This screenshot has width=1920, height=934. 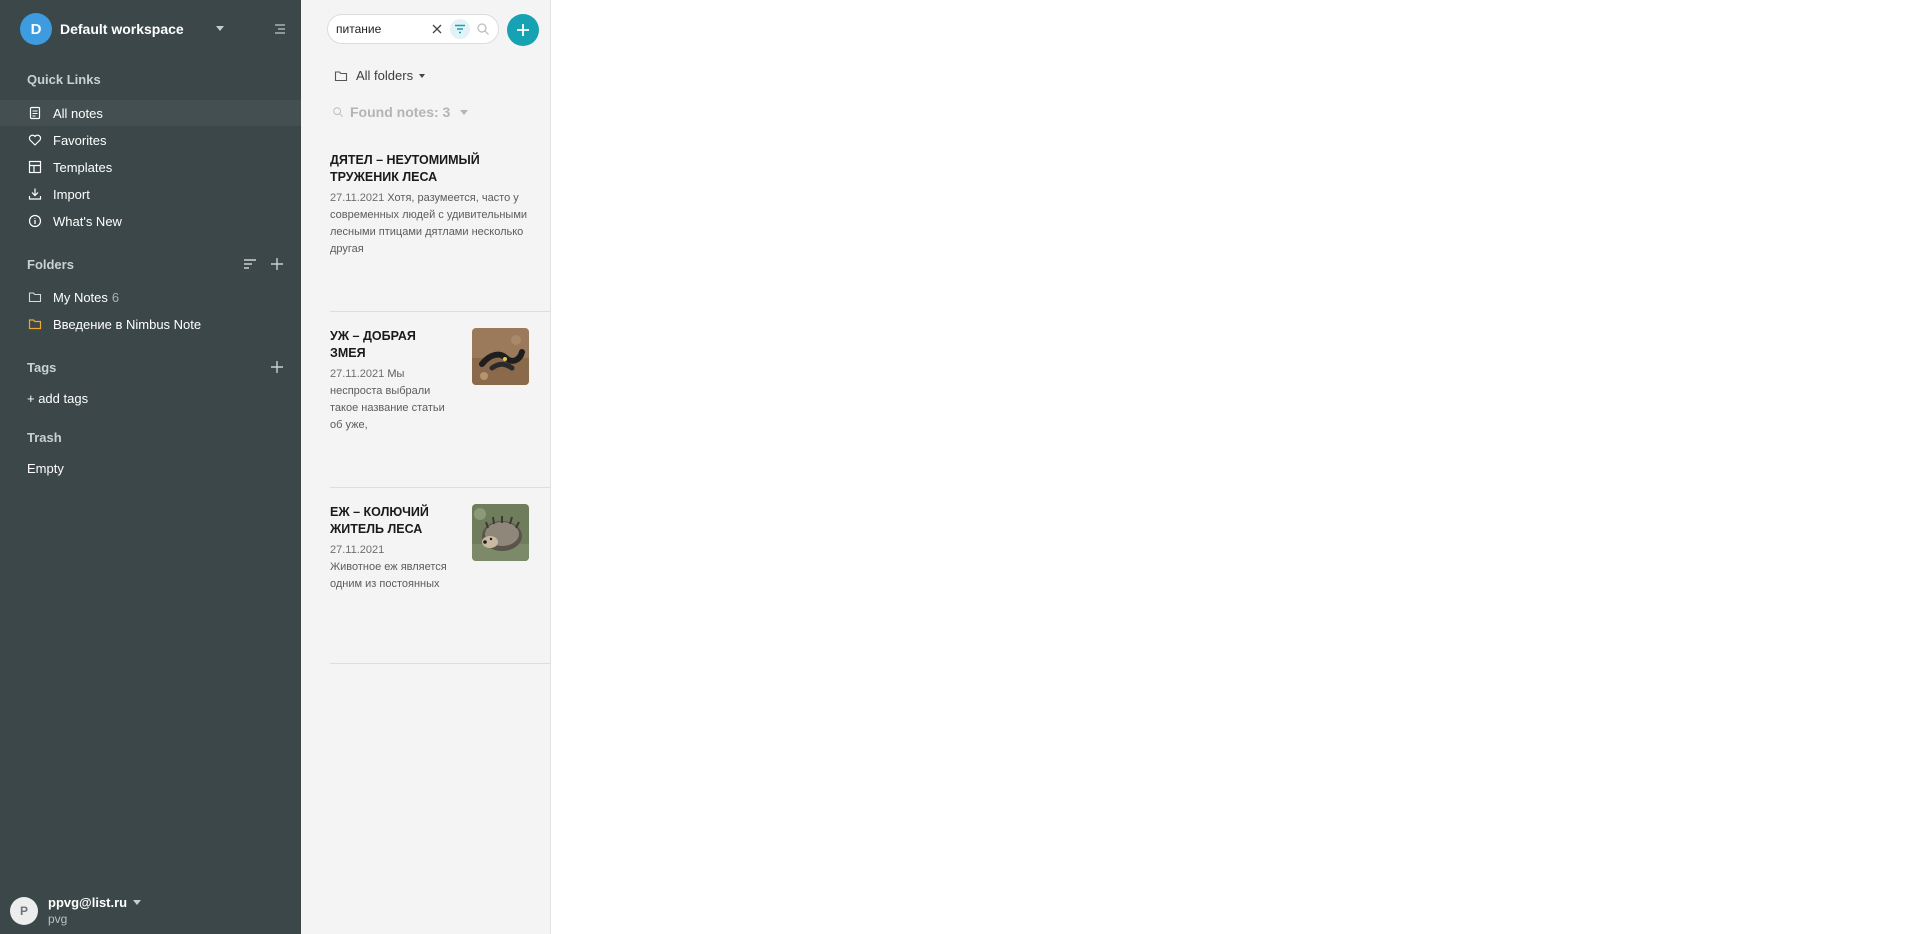 I want to click on user-menu: P ppvg@list.ru pvg, so click(x=76, y=911).